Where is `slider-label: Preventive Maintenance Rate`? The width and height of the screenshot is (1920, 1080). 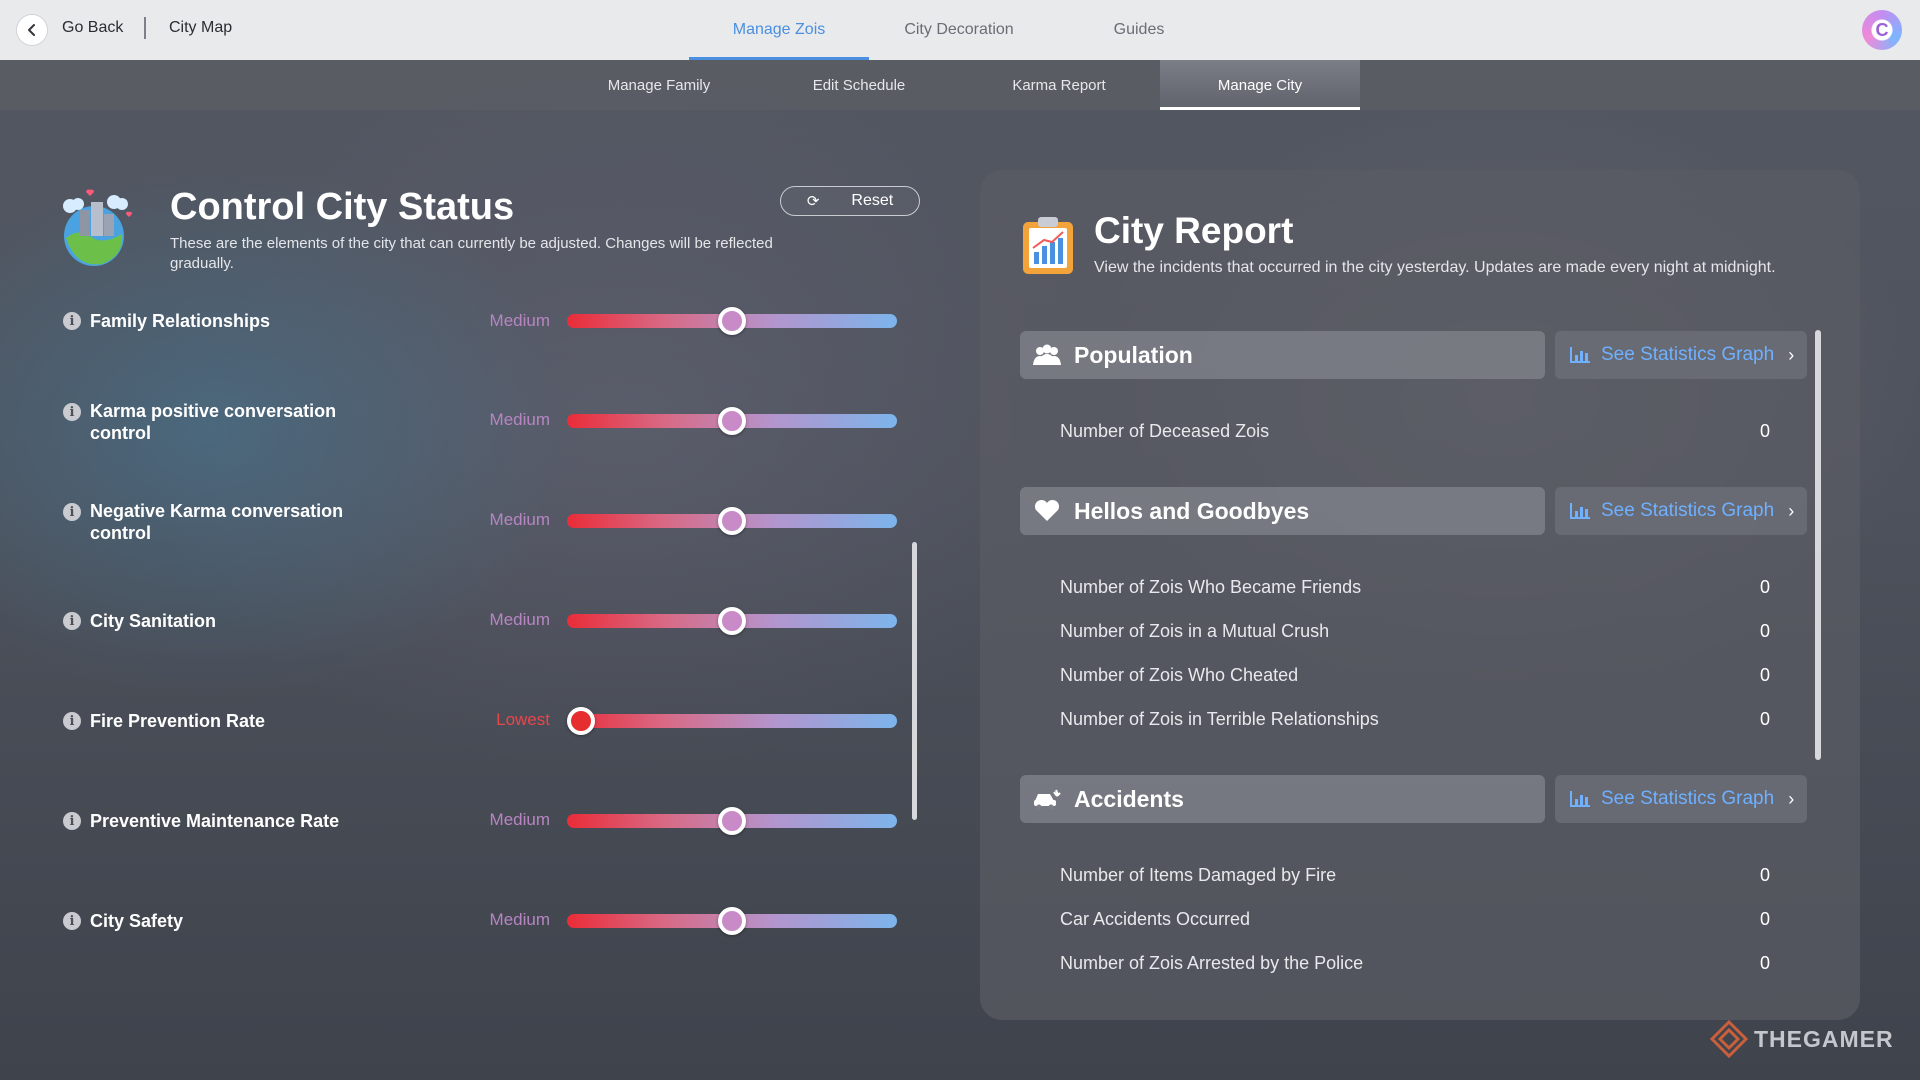 slider-label: Preventive Maintenance Rate is located at coordinates (215, 821).